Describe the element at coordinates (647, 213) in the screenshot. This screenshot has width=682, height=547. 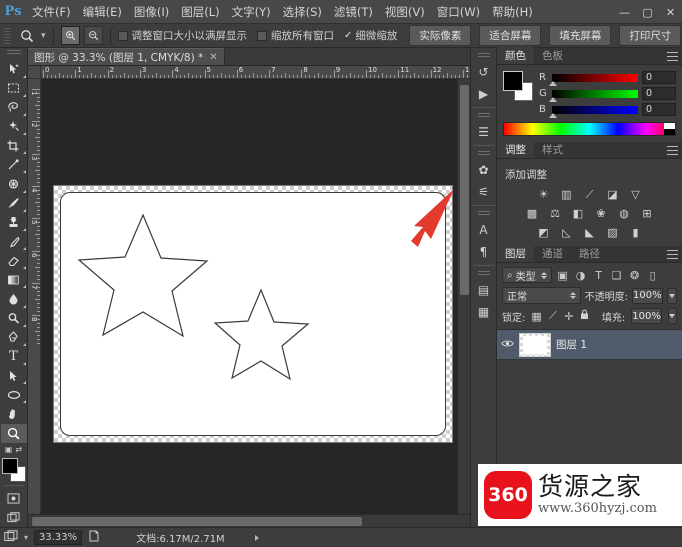
I see `color-lookup-icon: ⊞` at that location.